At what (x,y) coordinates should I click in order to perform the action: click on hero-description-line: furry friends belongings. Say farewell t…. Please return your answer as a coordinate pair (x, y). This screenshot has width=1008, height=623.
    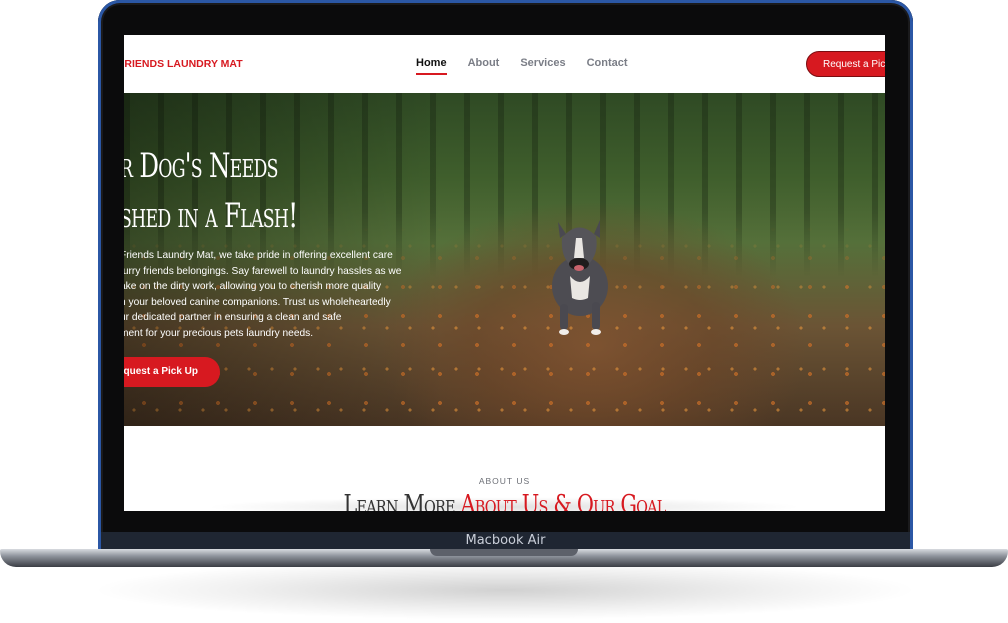
    Looking at the image, I should click on (263, 271).